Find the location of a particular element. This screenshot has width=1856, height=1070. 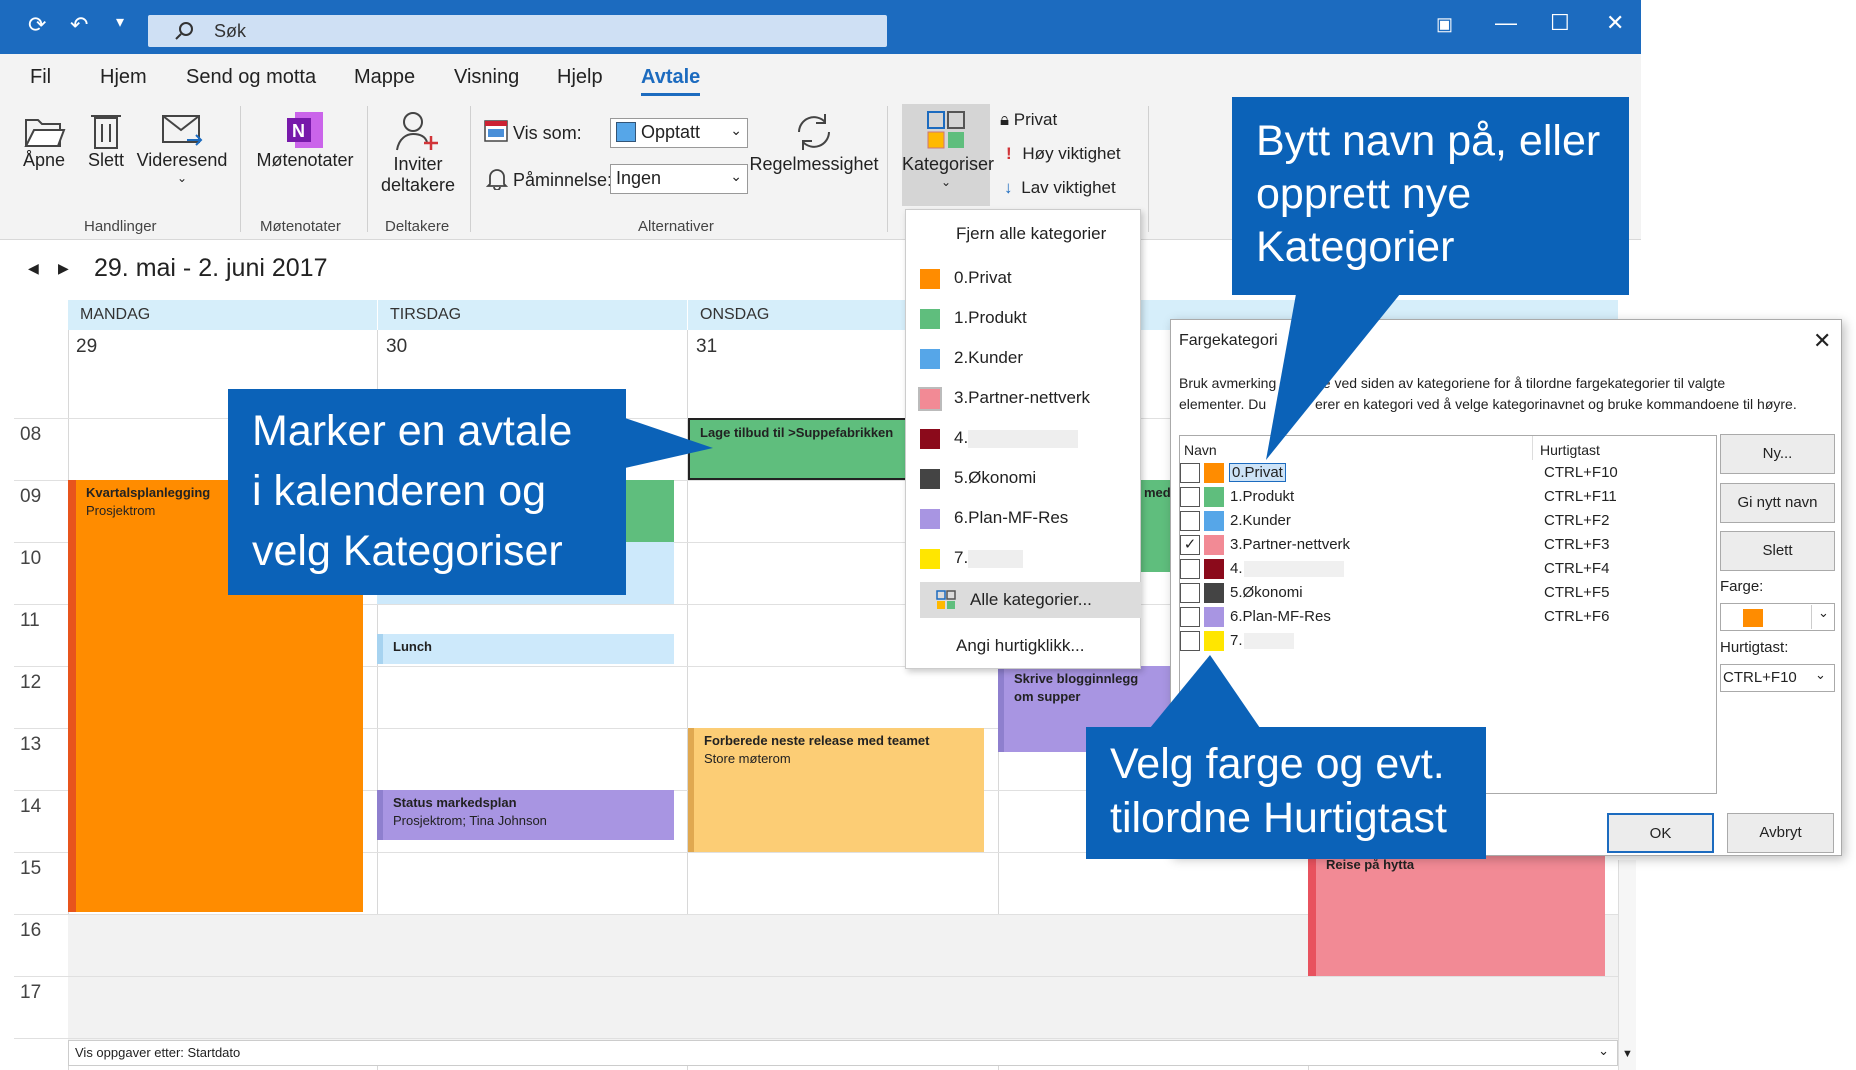

maximize-icon: ☐ is located at coordinates (1560, 23).